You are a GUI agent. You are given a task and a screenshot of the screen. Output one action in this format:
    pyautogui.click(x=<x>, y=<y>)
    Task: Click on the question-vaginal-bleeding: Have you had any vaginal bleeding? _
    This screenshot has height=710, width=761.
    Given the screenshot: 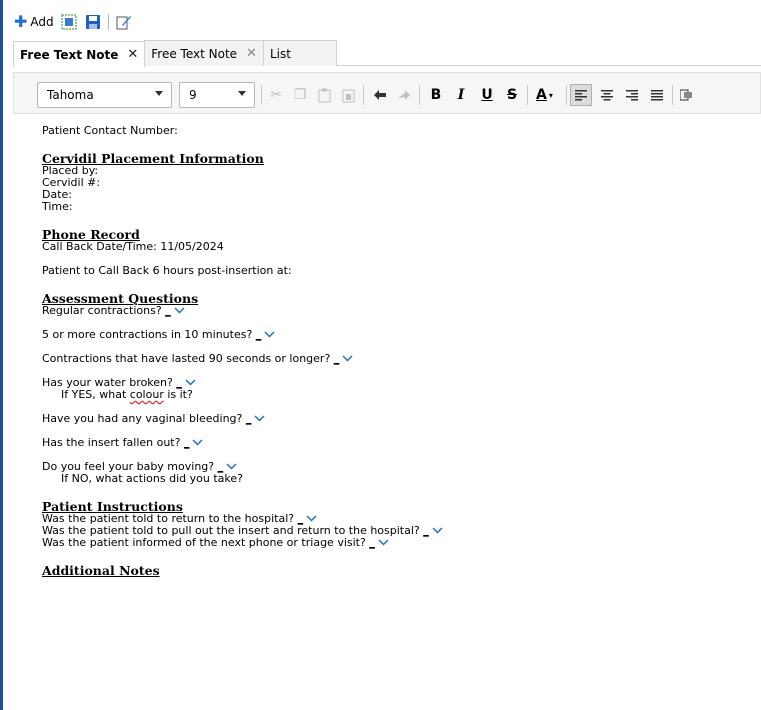 What is the action you would take?
    pyautogui.click(x=242, y=419)
    